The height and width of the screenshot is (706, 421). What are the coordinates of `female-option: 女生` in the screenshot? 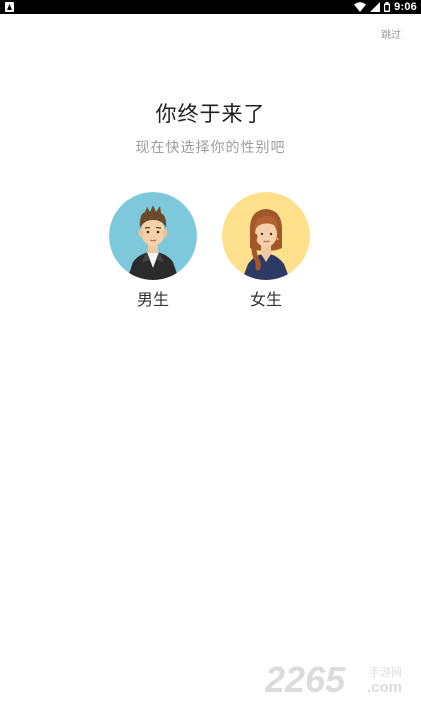 It's located at (266, 251).